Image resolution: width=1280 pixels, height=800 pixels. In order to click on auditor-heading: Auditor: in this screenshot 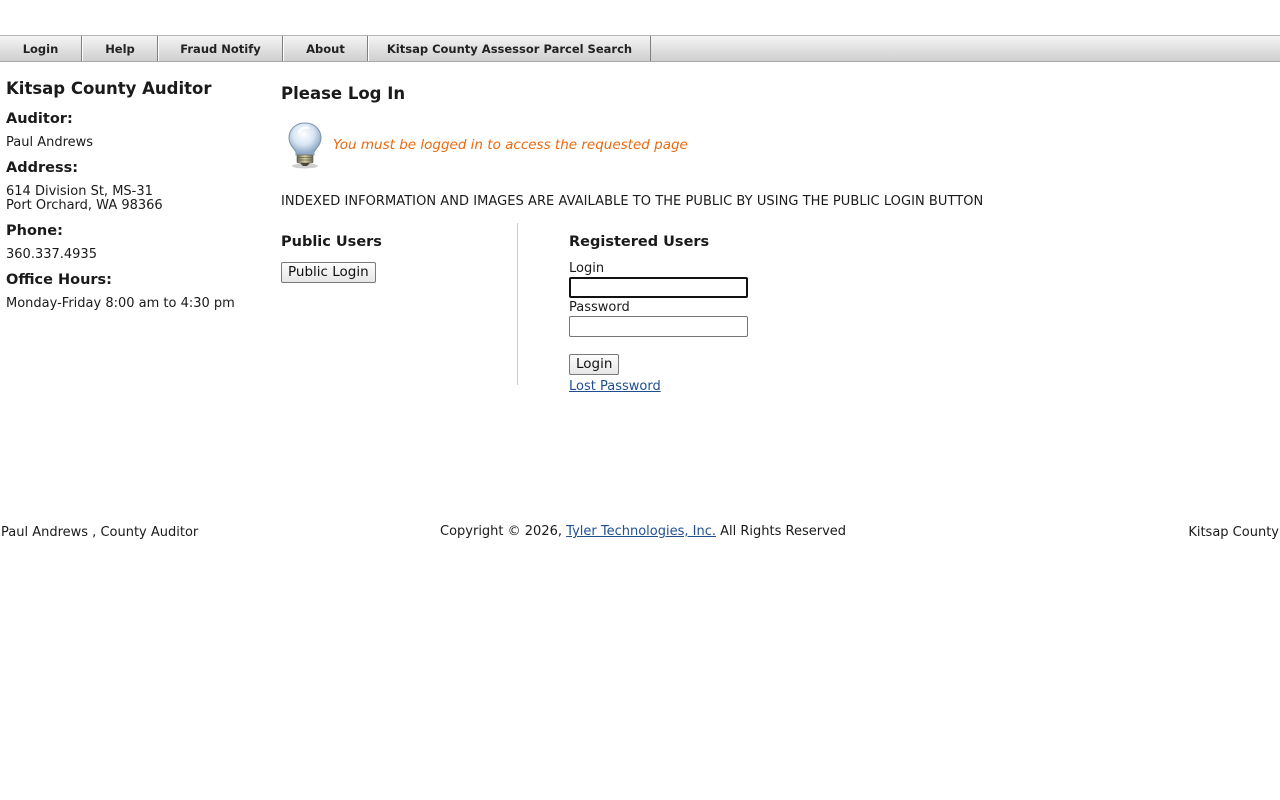, I will do `click(39, 119)`.